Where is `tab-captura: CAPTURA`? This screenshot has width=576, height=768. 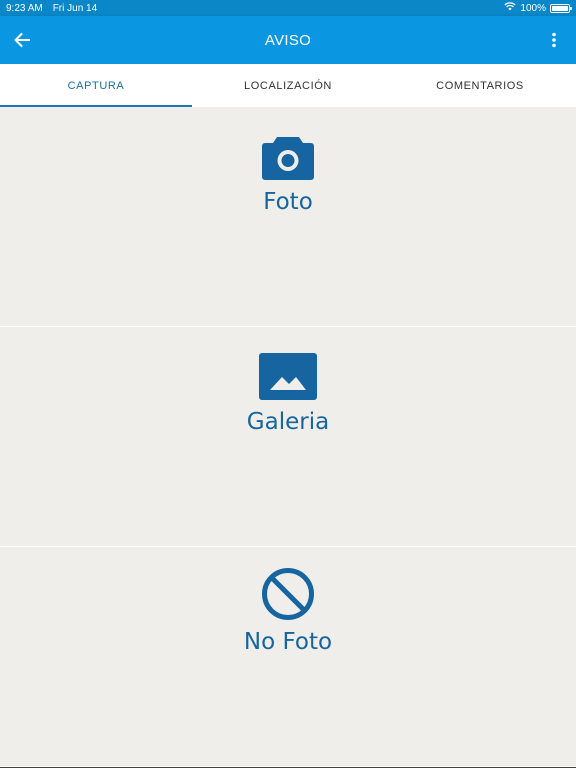
tab-captura: CAPTURA is located at coordinates (96, 85).